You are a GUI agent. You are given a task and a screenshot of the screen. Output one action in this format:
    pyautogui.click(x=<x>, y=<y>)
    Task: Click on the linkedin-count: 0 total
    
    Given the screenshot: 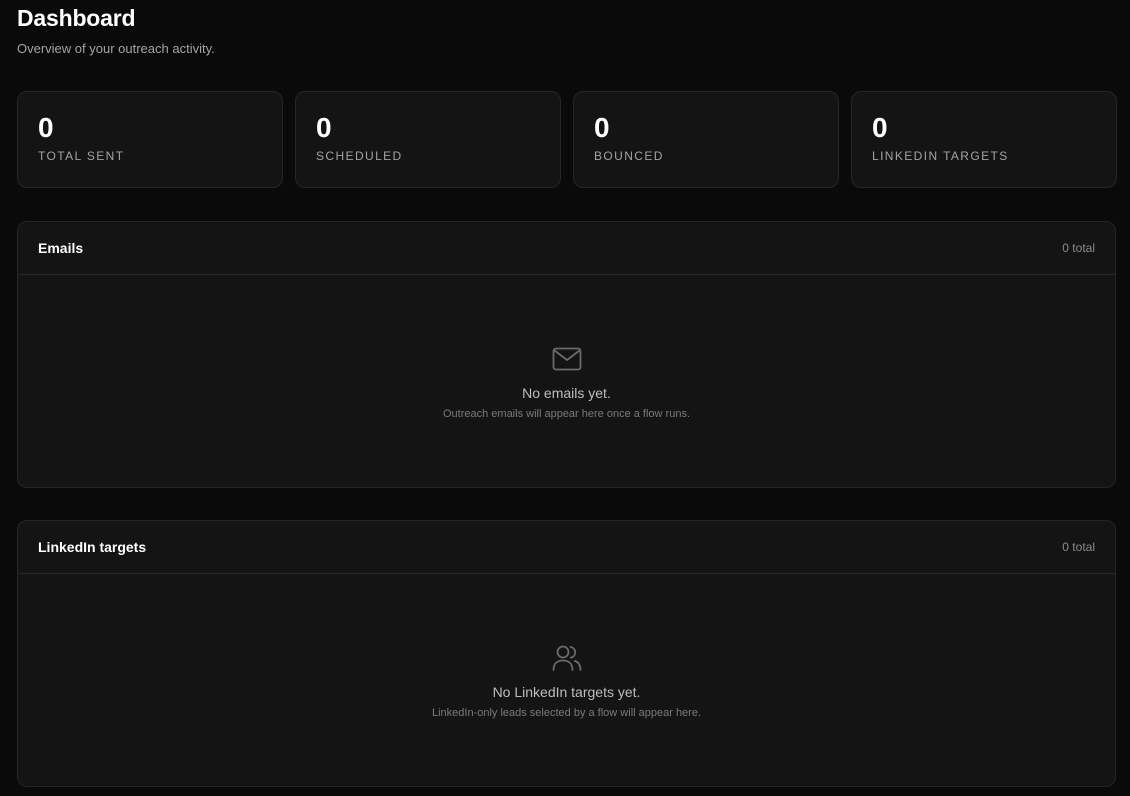 What is the action you would take?
    pyautogui.click(x=1078, y=547)
    